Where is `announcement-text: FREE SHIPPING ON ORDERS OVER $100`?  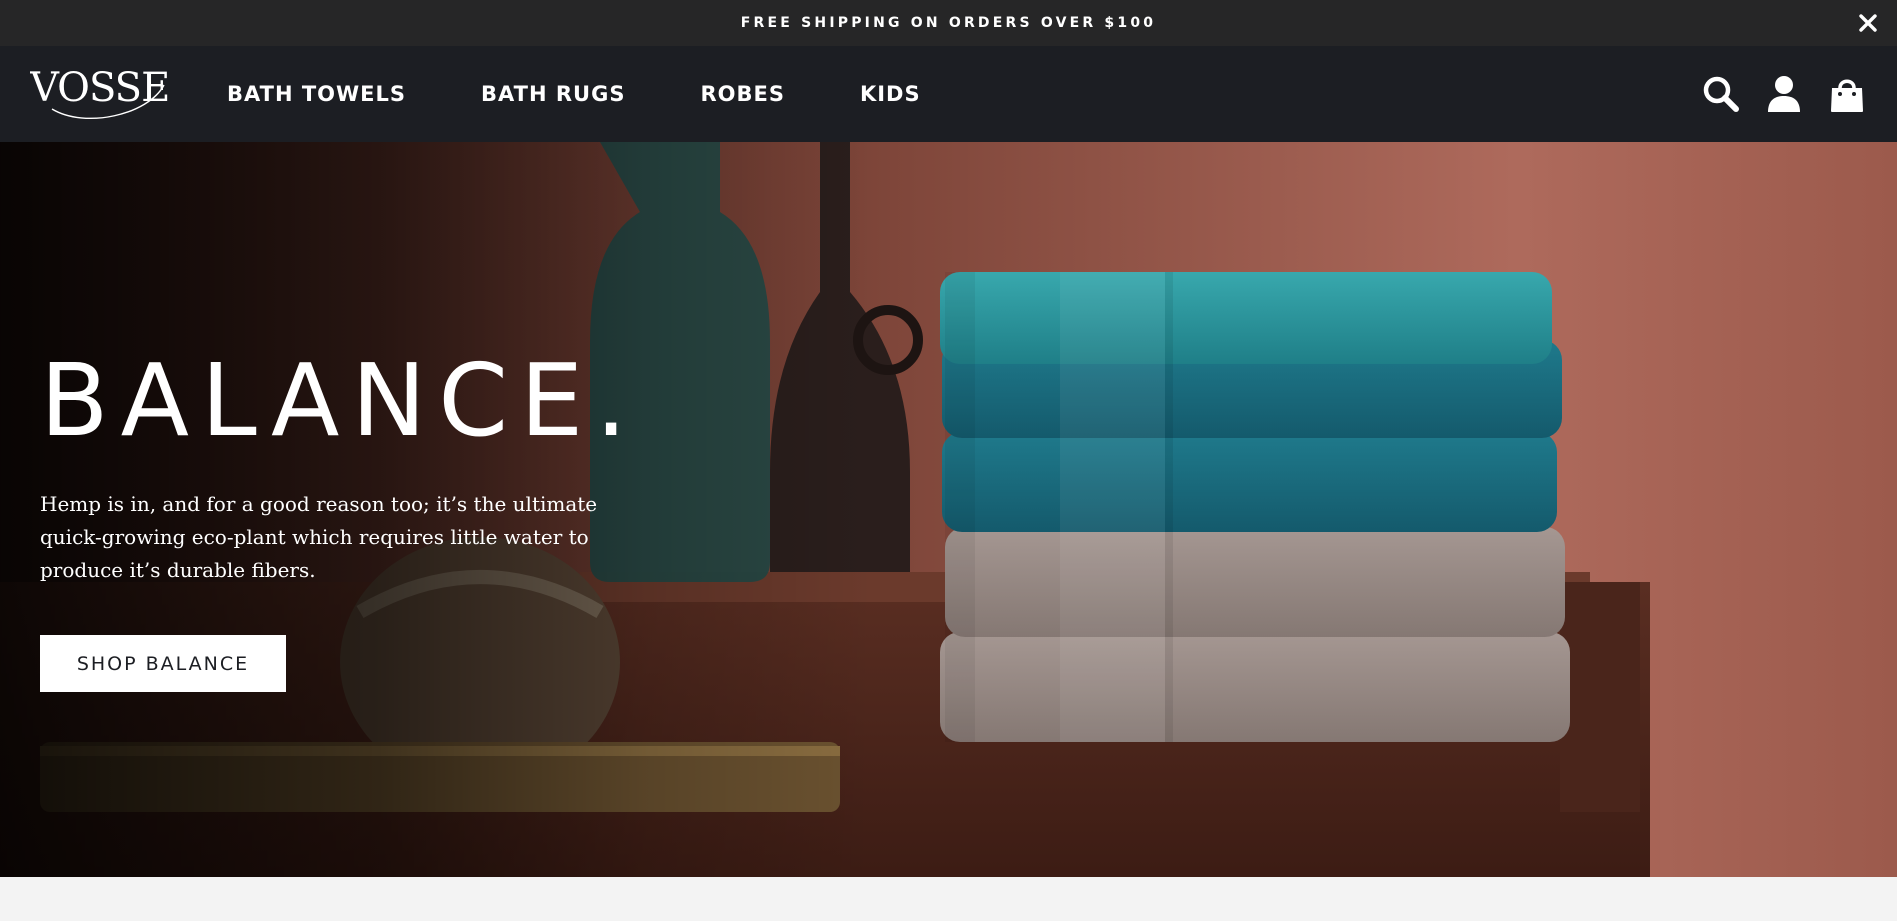 announcement-text: FREE SHIPPING ON ORDERS OVER $100 is located at coordinates (948, 23).